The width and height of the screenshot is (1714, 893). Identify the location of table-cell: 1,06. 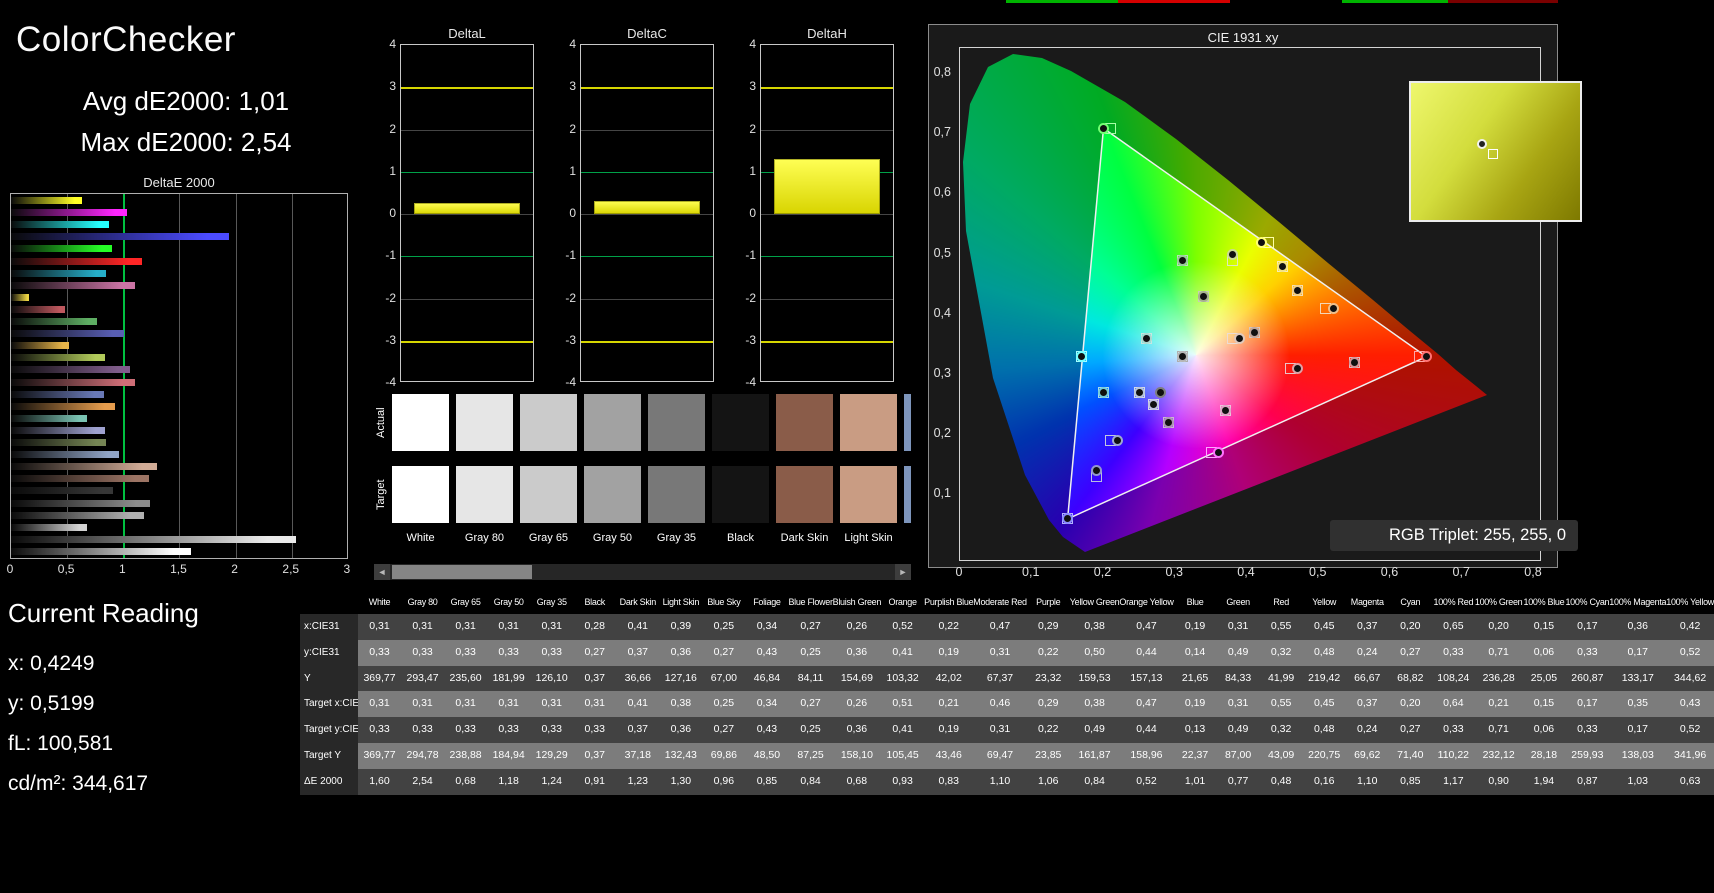
(1048, 781).